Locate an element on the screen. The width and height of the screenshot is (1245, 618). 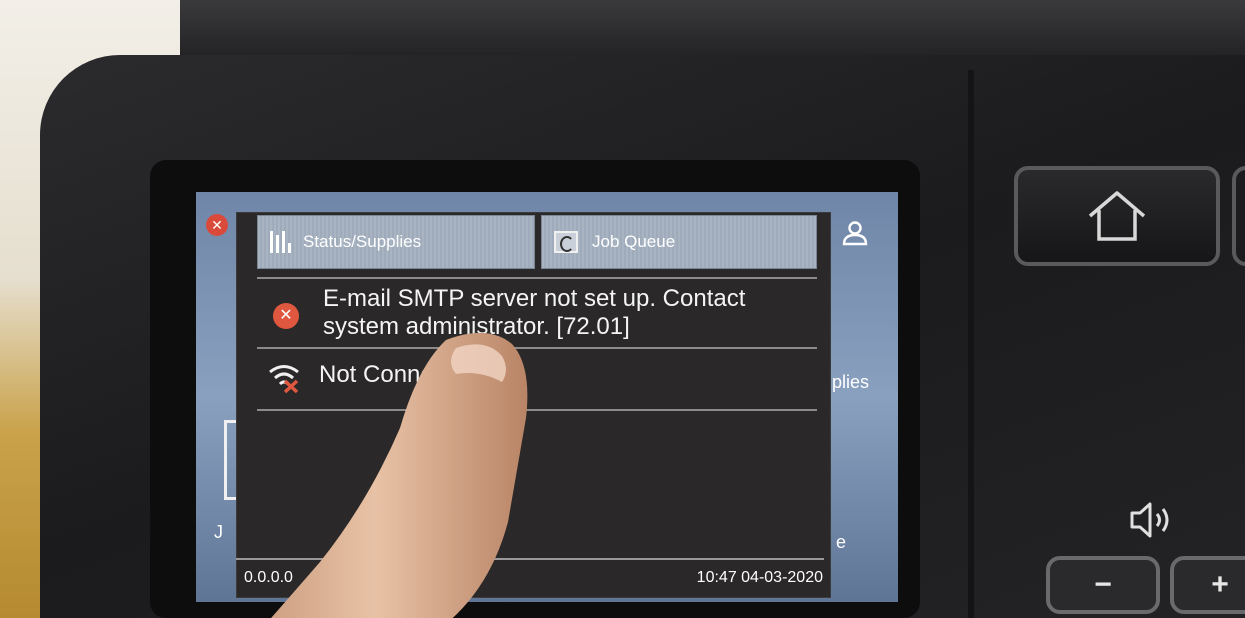
wifi-disconnected-icon is located at coordinates (284, 379).